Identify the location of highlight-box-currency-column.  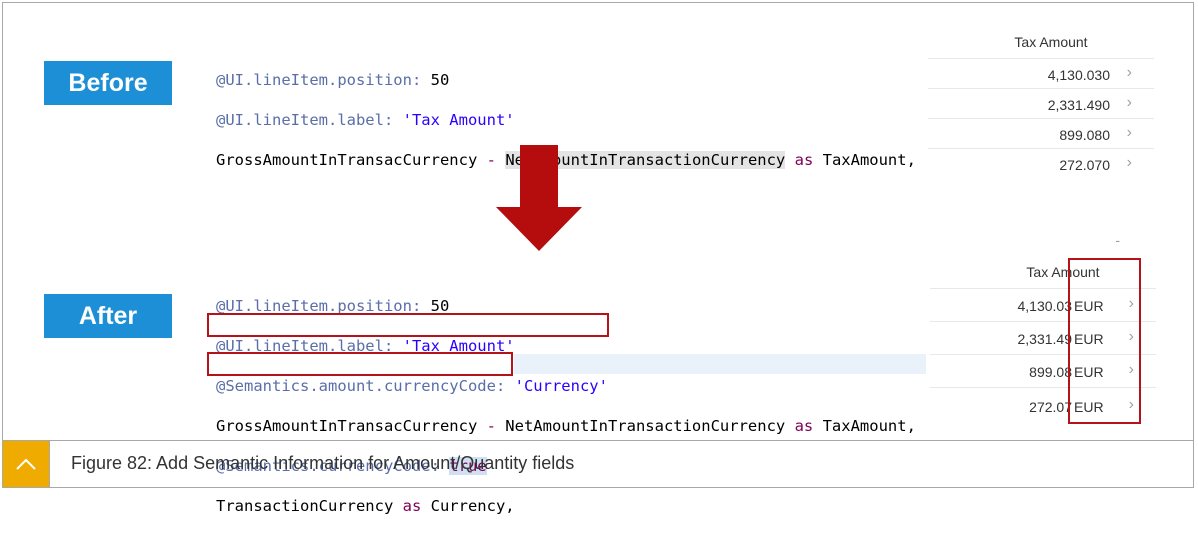
(1104, 341).